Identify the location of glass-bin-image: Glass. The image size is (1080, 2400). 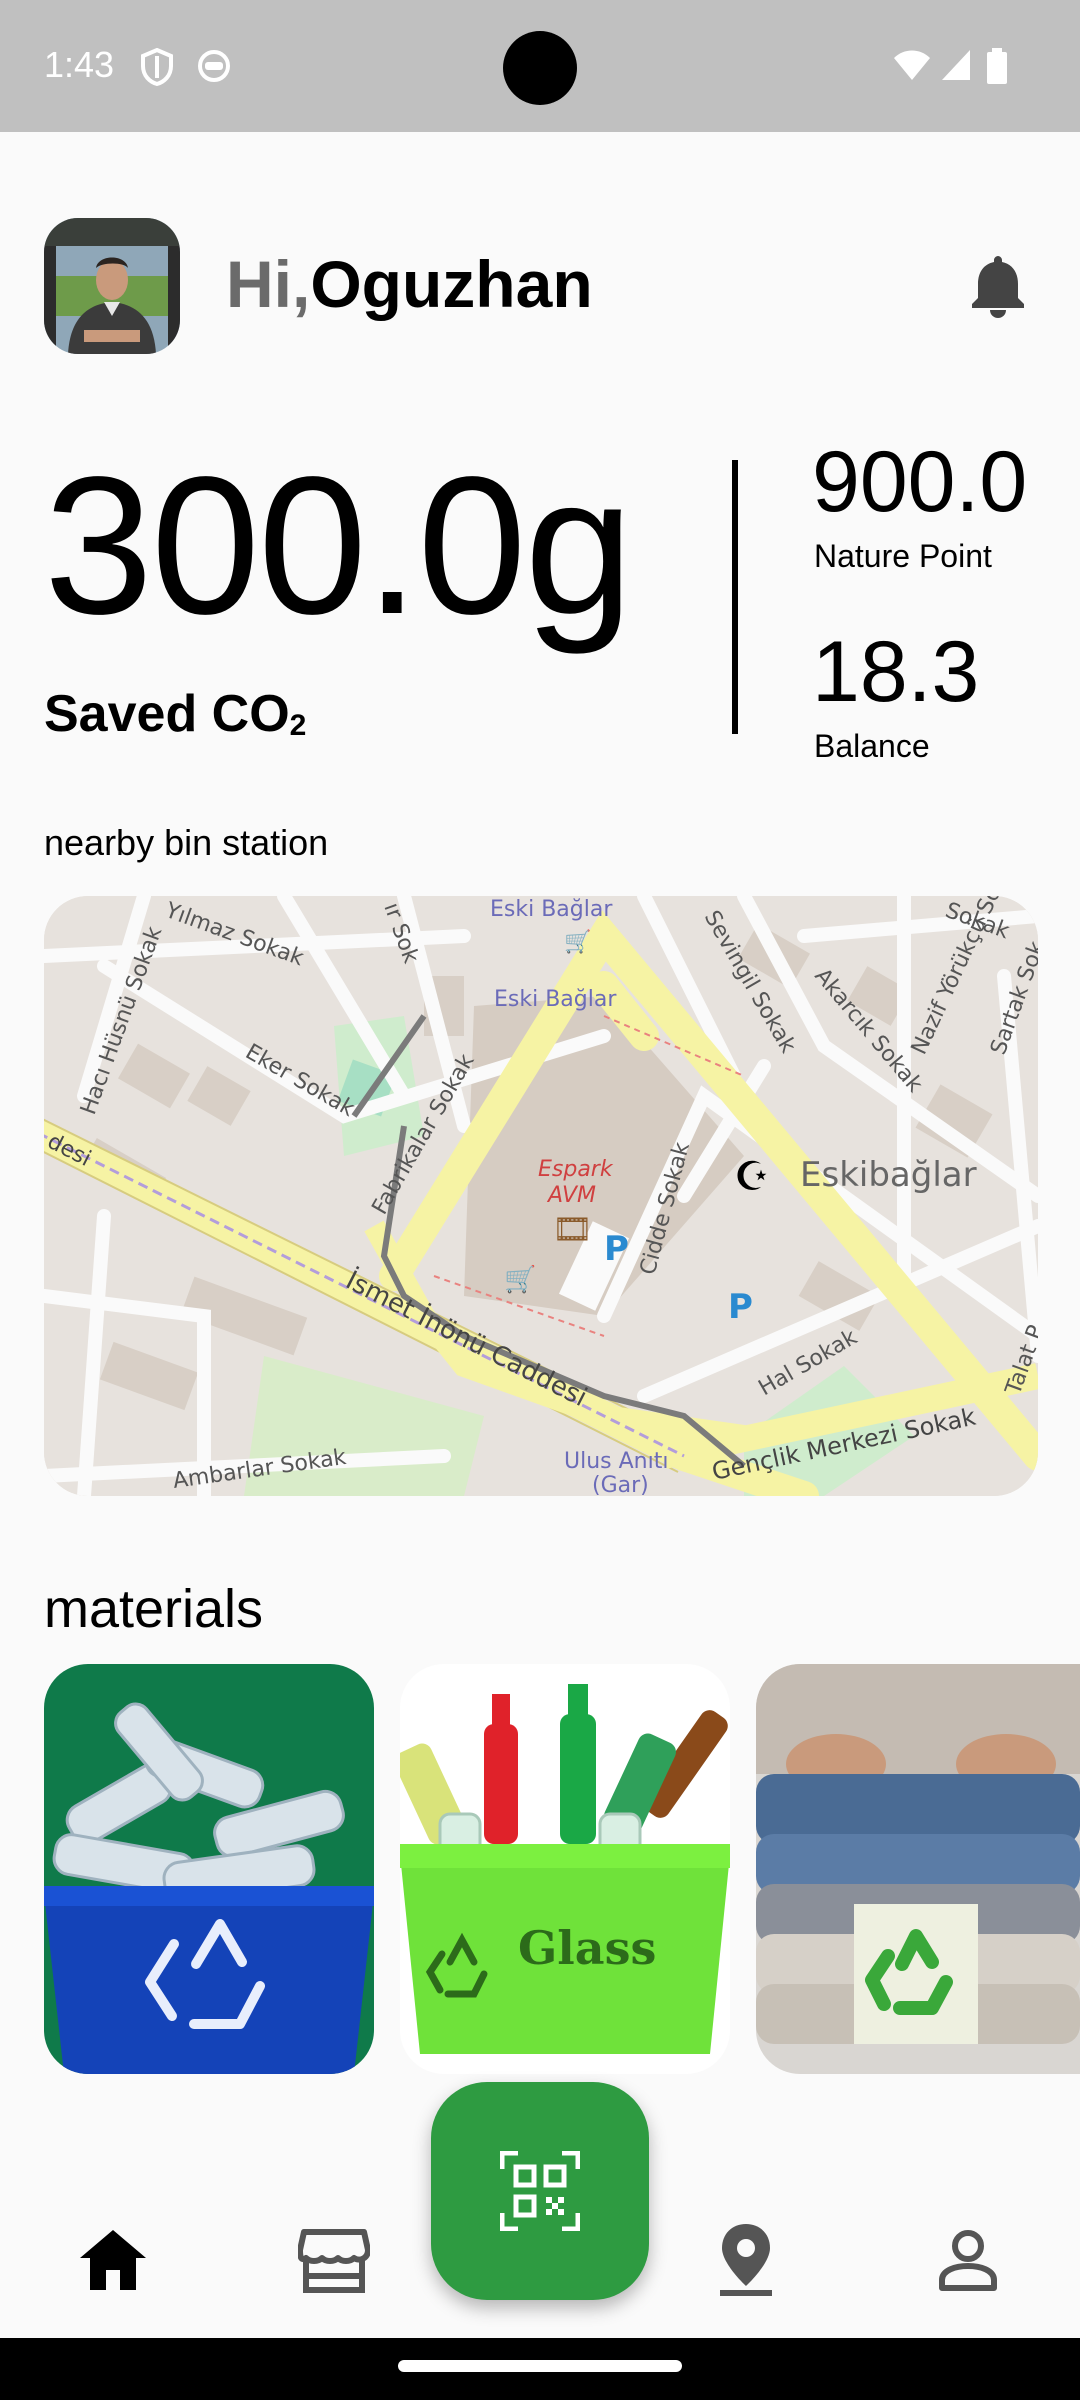
(565, 1869).